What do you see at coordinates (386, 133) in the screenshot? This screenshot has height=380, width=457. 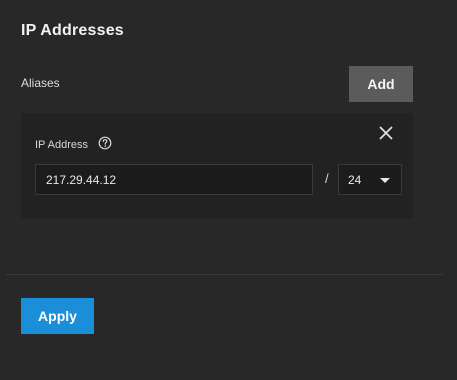 I see `close-icon` at bounding box center [386, 133].